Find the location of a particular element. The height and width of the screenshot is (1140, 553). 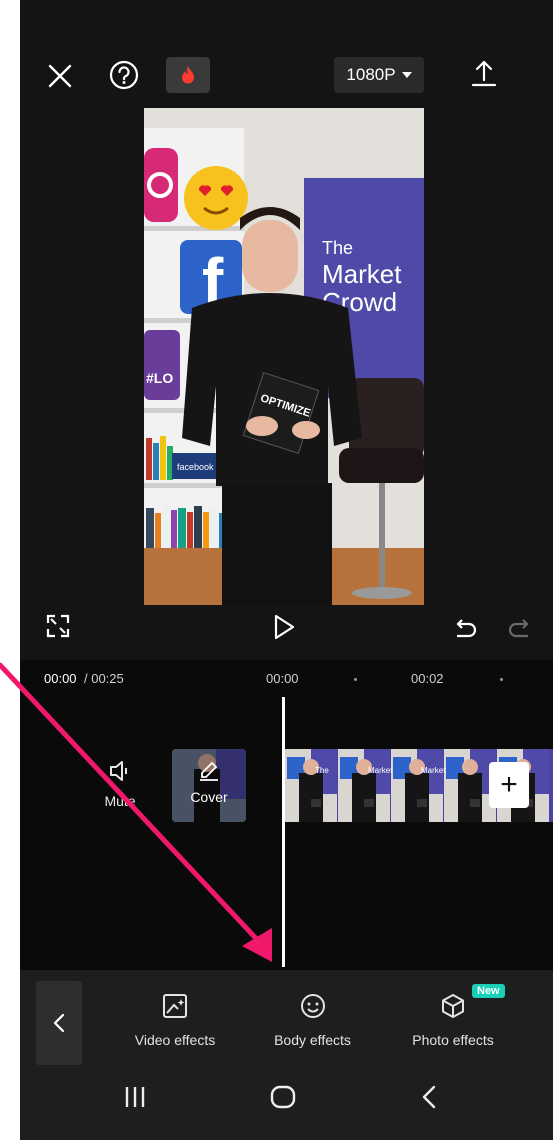

timeline-tick-label: 00:00 is located at coordinates (282, 678).